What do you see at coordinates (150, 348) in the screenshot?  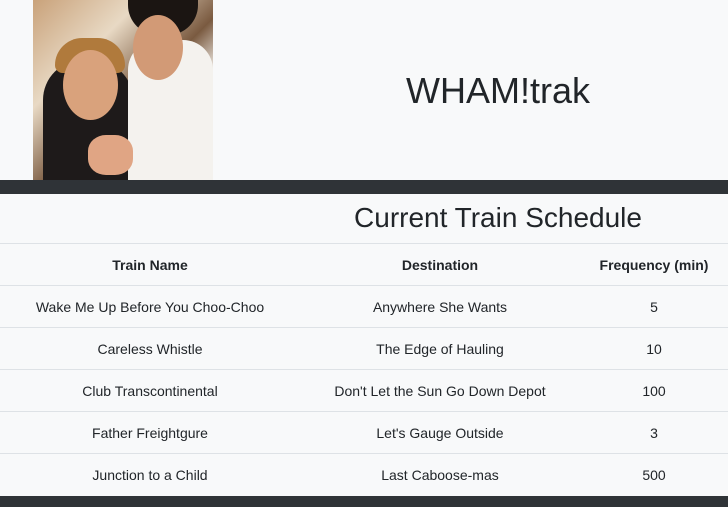 I see `cell-train-name: Careless Whistle` at bounding box center [150, 348].